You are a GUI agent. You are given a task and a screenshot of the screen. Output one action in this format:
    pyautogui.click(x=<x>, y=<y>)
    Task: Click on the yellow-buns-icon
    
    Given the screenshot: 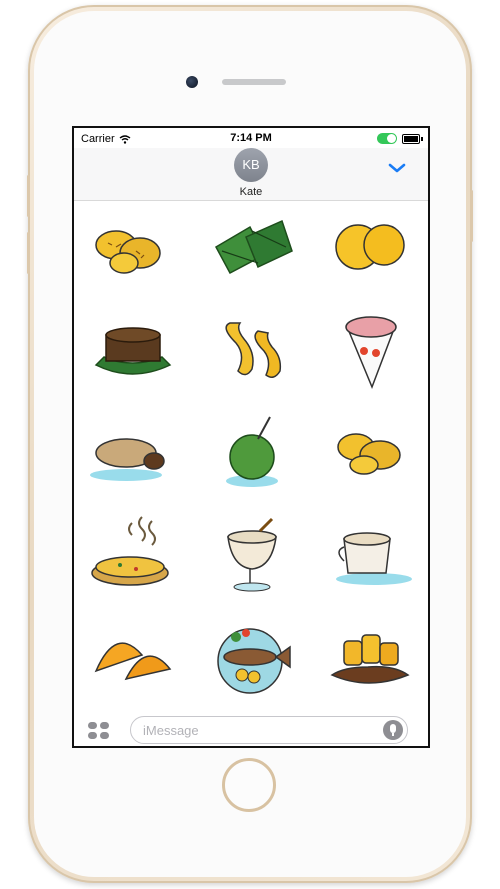 What is the action you would take?
    pyautogui.click(x=370, y=247)
    